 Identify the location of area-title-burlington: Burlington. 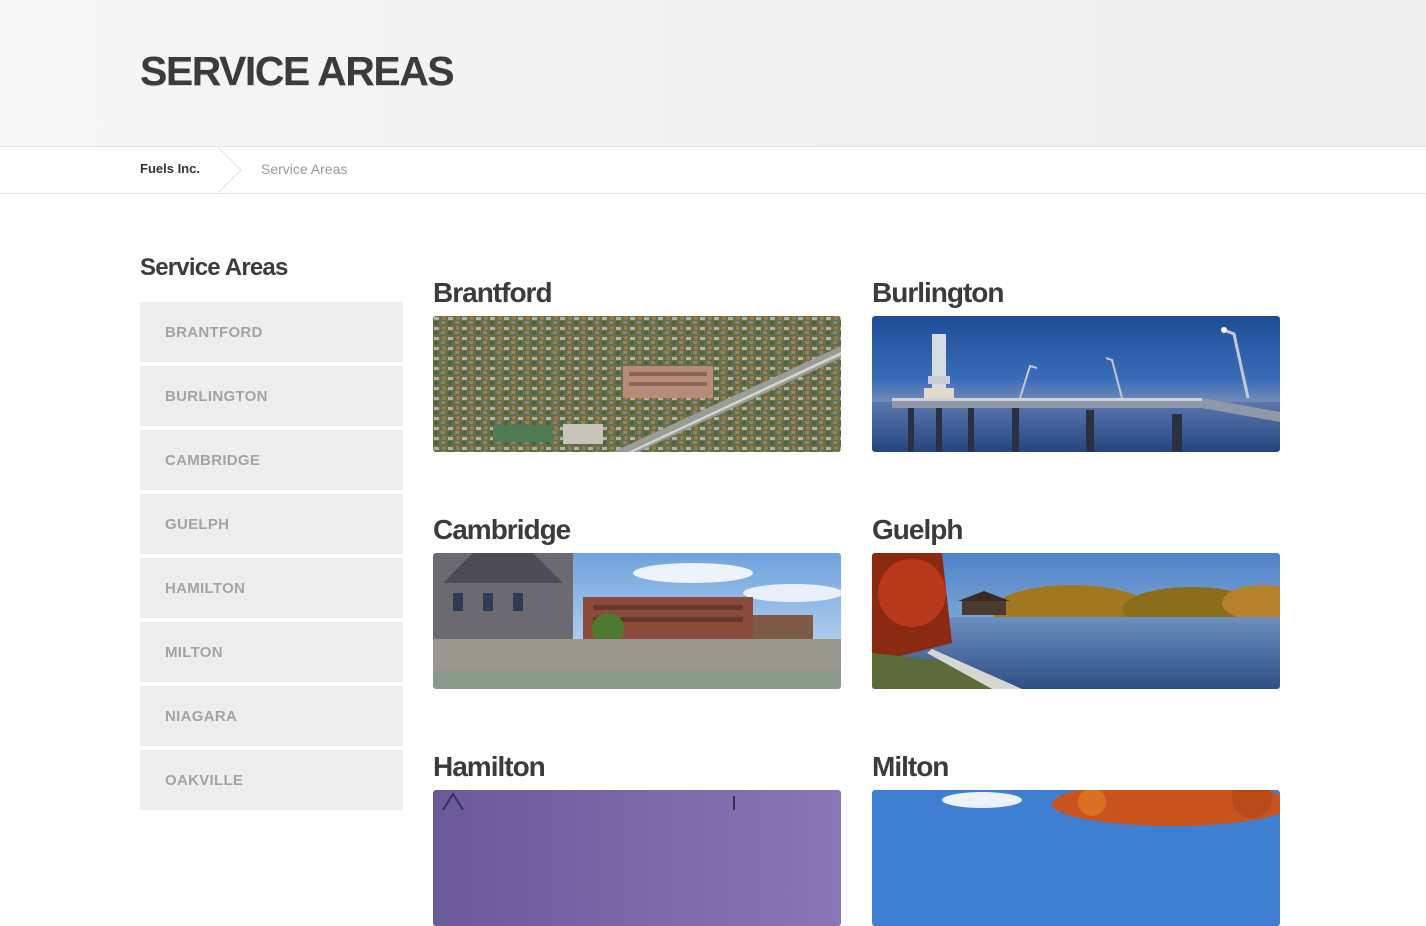
(1076, 293).